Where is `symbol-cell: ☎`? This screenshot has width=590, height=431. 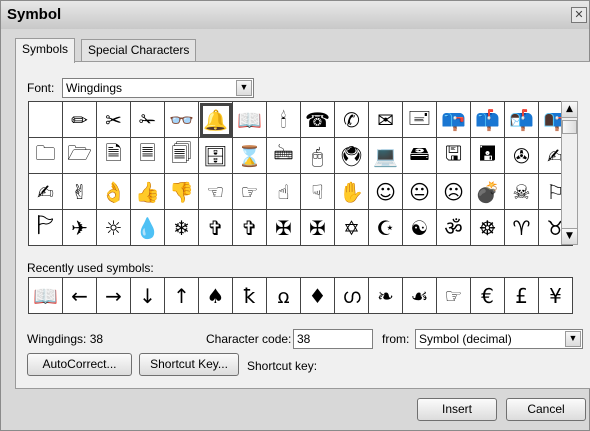
symbol-cell: ☎ is located at coordinates (318, 120).